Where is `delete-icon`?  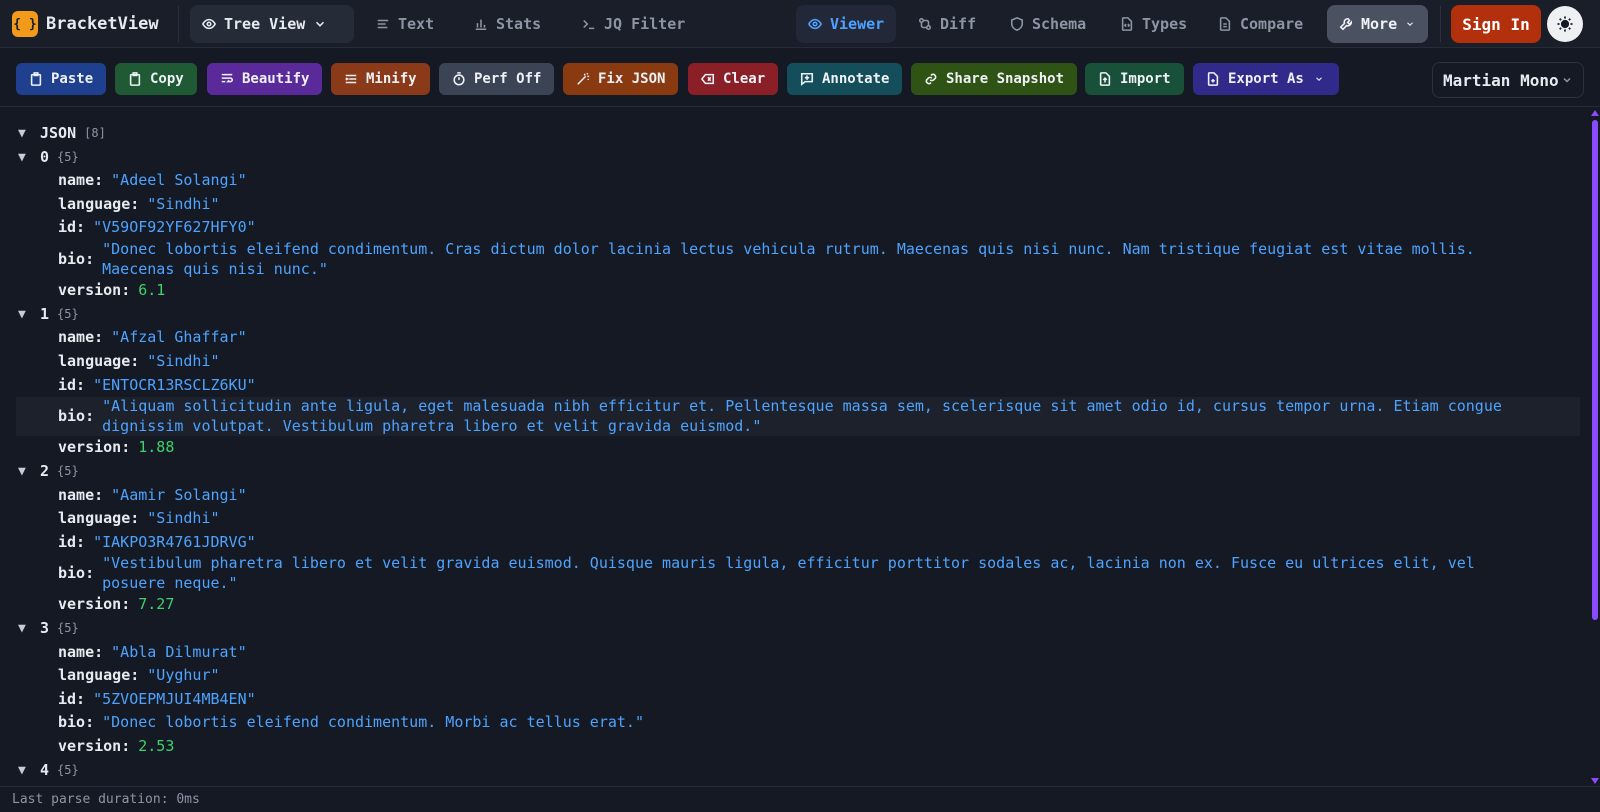
delete-icon is located at coordinates (708, 79).